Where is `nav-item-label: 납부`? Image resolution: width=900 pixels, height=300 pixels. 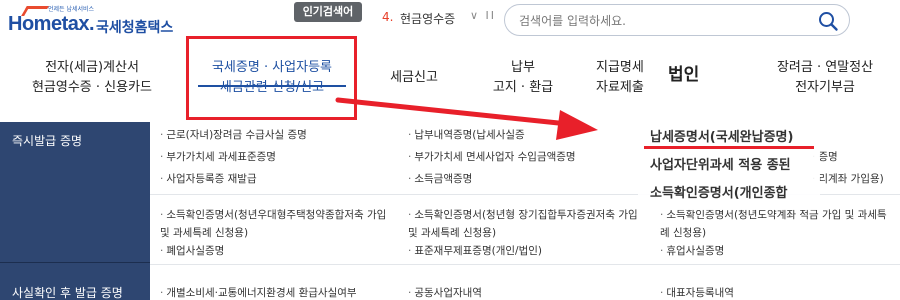
nav-item-label: 납부 is located at coordinates (523, 67).